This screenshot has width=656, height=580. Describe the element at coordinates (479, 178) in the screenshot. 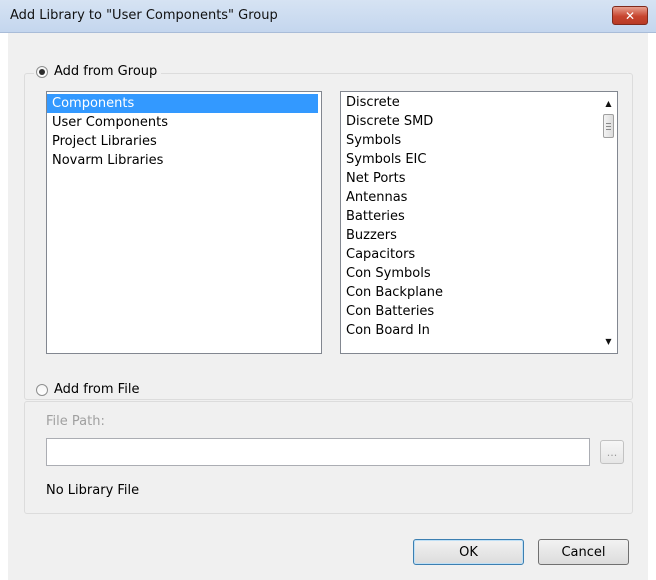

I see `library-list-item: Net Ports` at that location.